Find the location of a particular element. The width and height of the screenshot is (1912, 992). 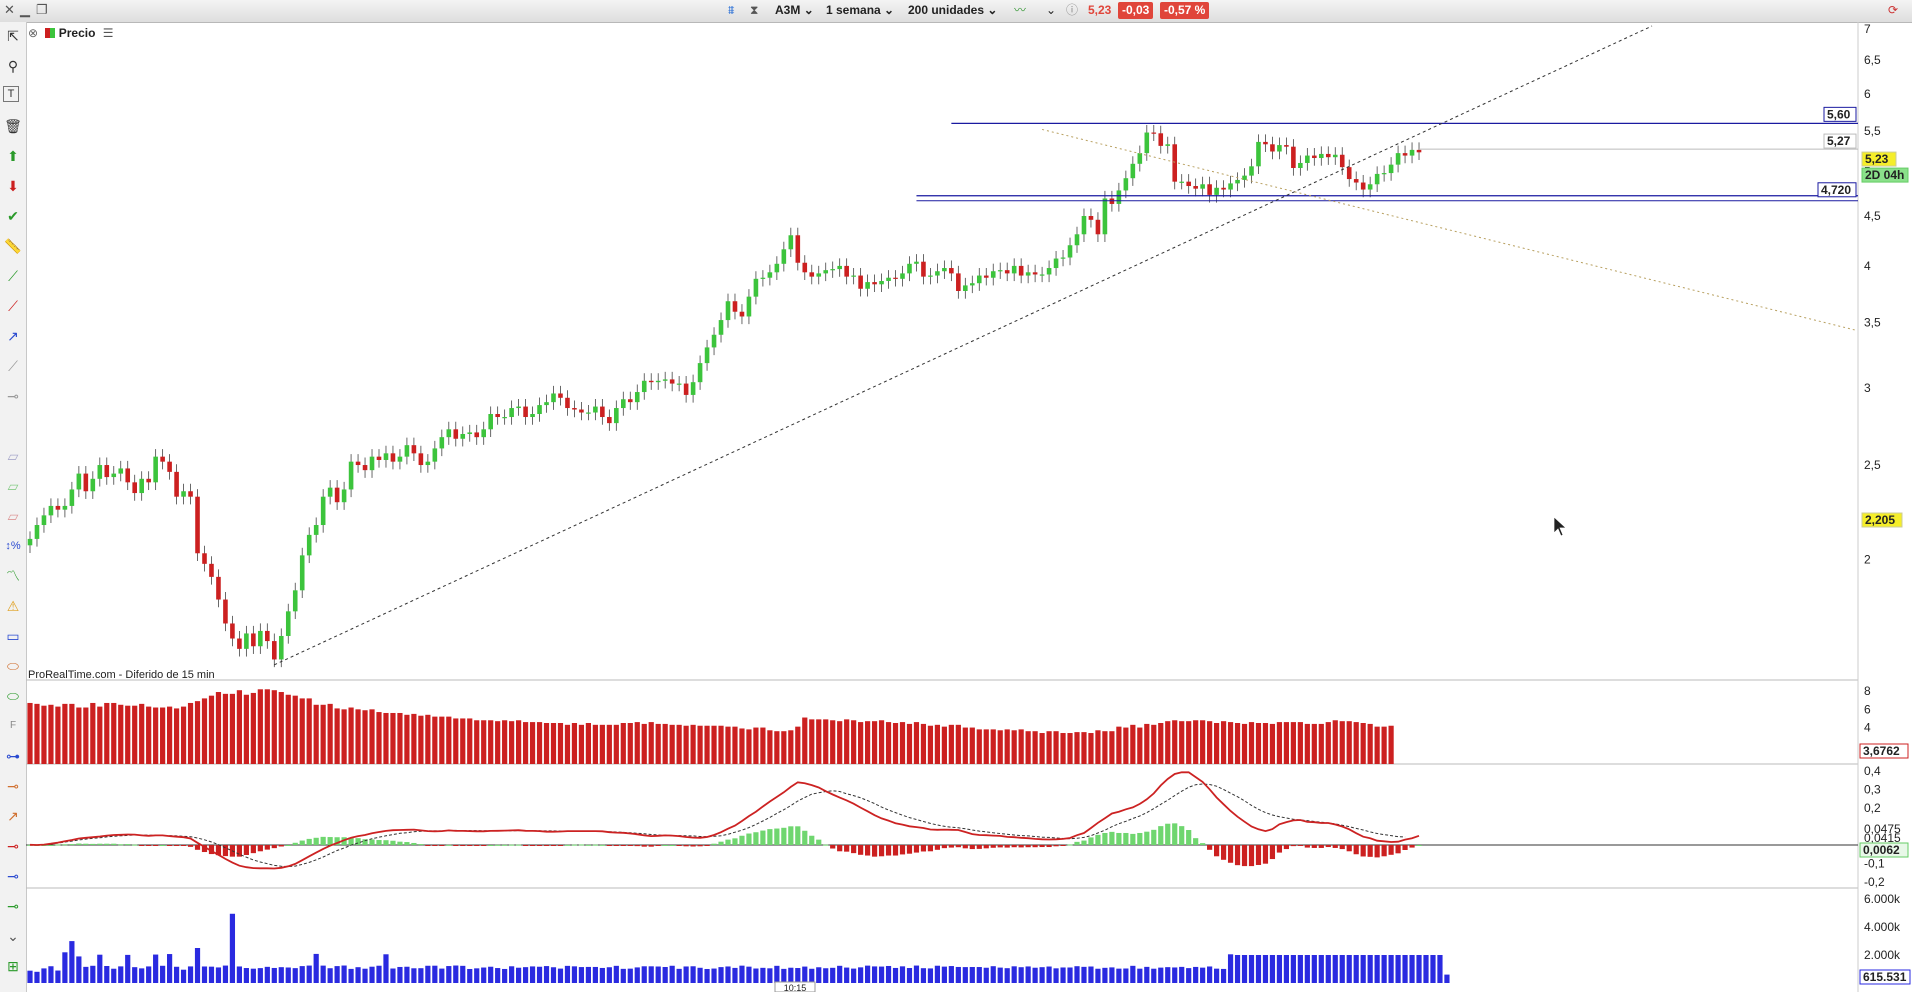

price-tick-label: 4,5 is located at coordinates (1872, 216).